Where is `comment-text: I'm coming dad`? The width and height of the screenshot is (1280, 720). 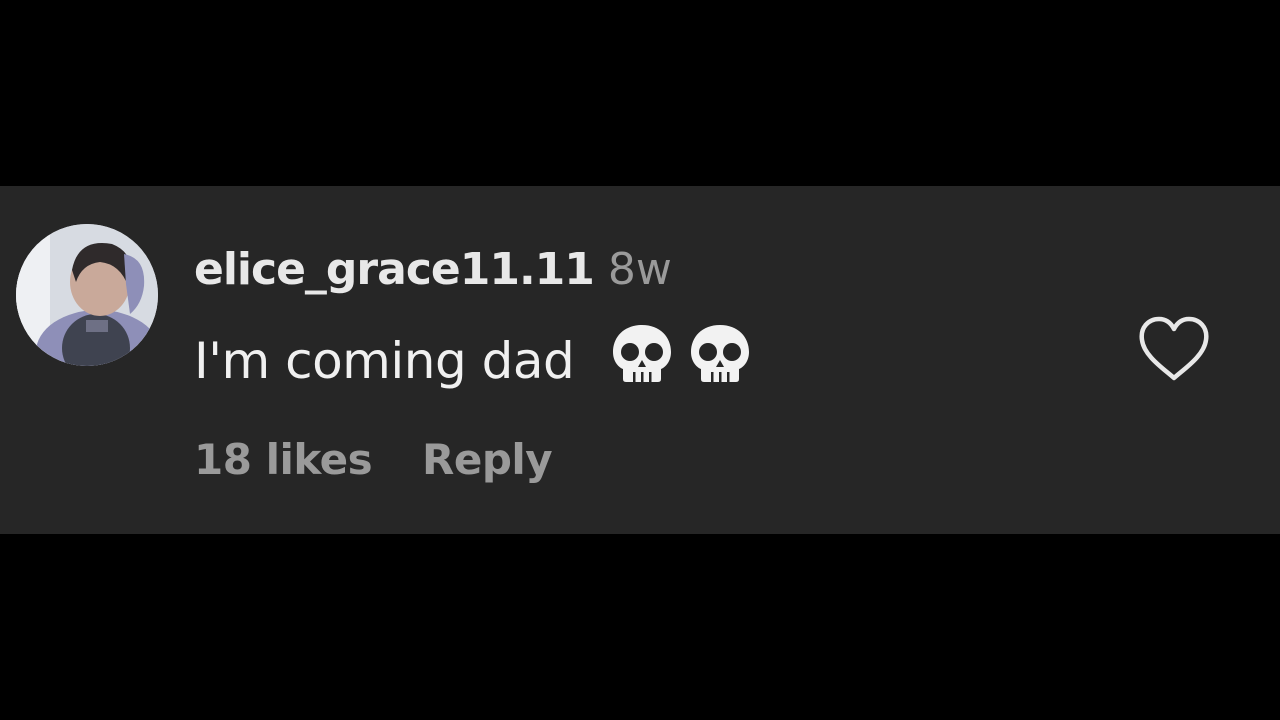
comment-text: I'm coming dad is located at coordinates (384, 361).